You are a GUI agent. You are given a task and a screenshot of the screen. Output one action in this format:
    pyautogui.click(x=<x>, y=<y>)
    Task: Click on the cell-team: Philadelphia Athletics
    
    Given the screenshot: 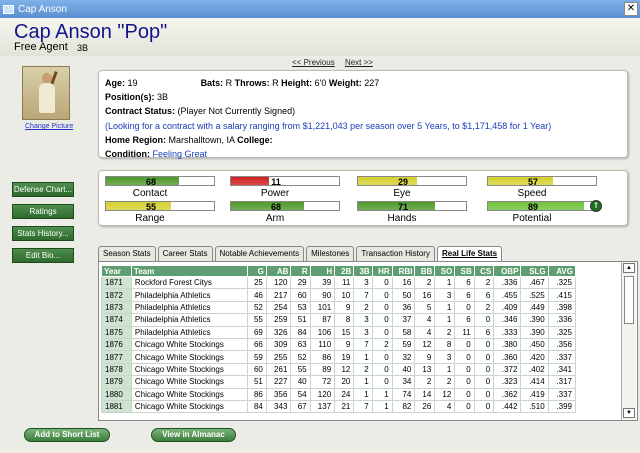 What is the action you would take?
    pyautogui.click(x=189, y=295)
    